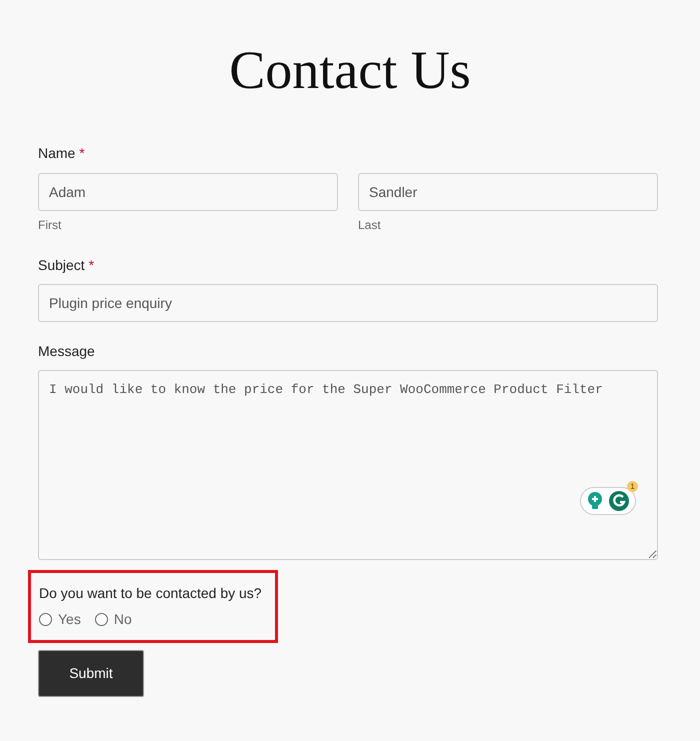 The height and width of the screenshot is (741, 700). What do you see at coordinates (350, 70) in the screenshot?
I see `page-title: Contact Us` at bounding box center [350, 70].